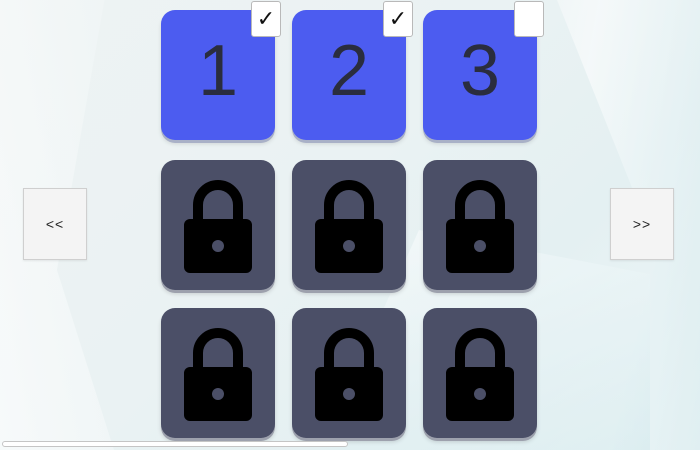 The height and width of the screenshot is (450, 700). I want to click on level-tile-9-locked, so click(480, 373).